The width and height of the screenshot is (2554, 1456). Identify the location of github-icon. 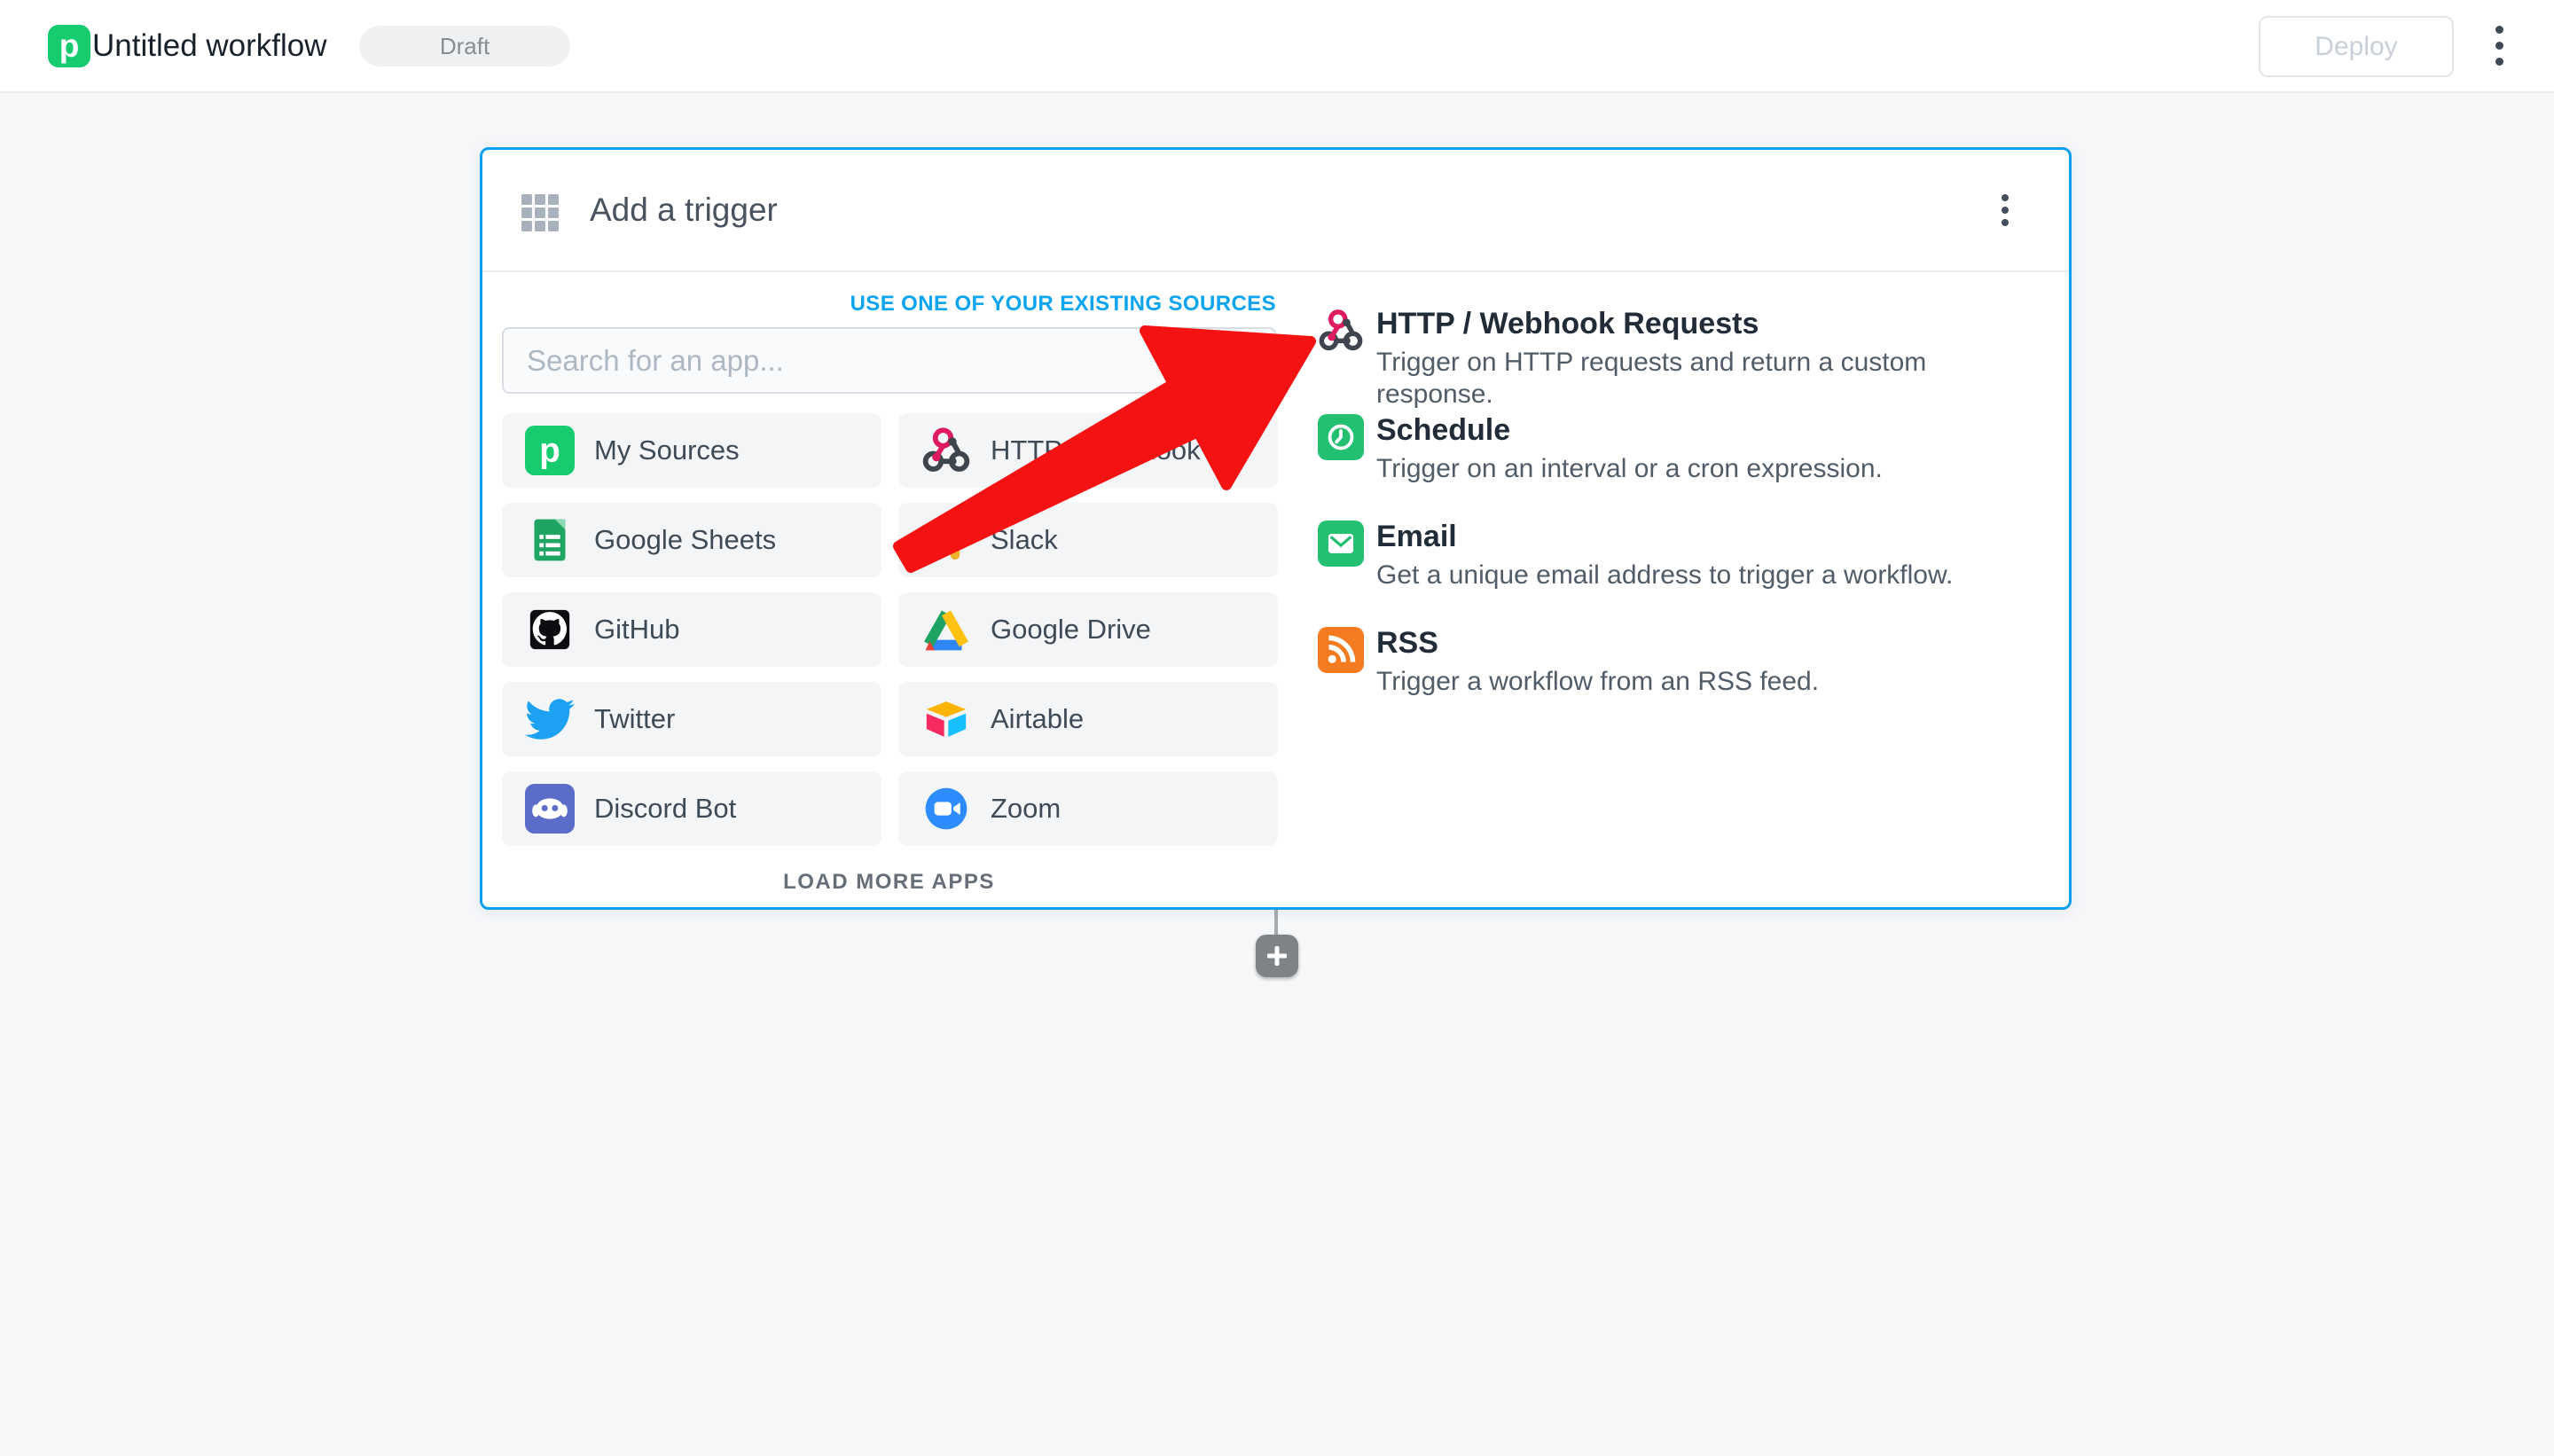
(549, 629).